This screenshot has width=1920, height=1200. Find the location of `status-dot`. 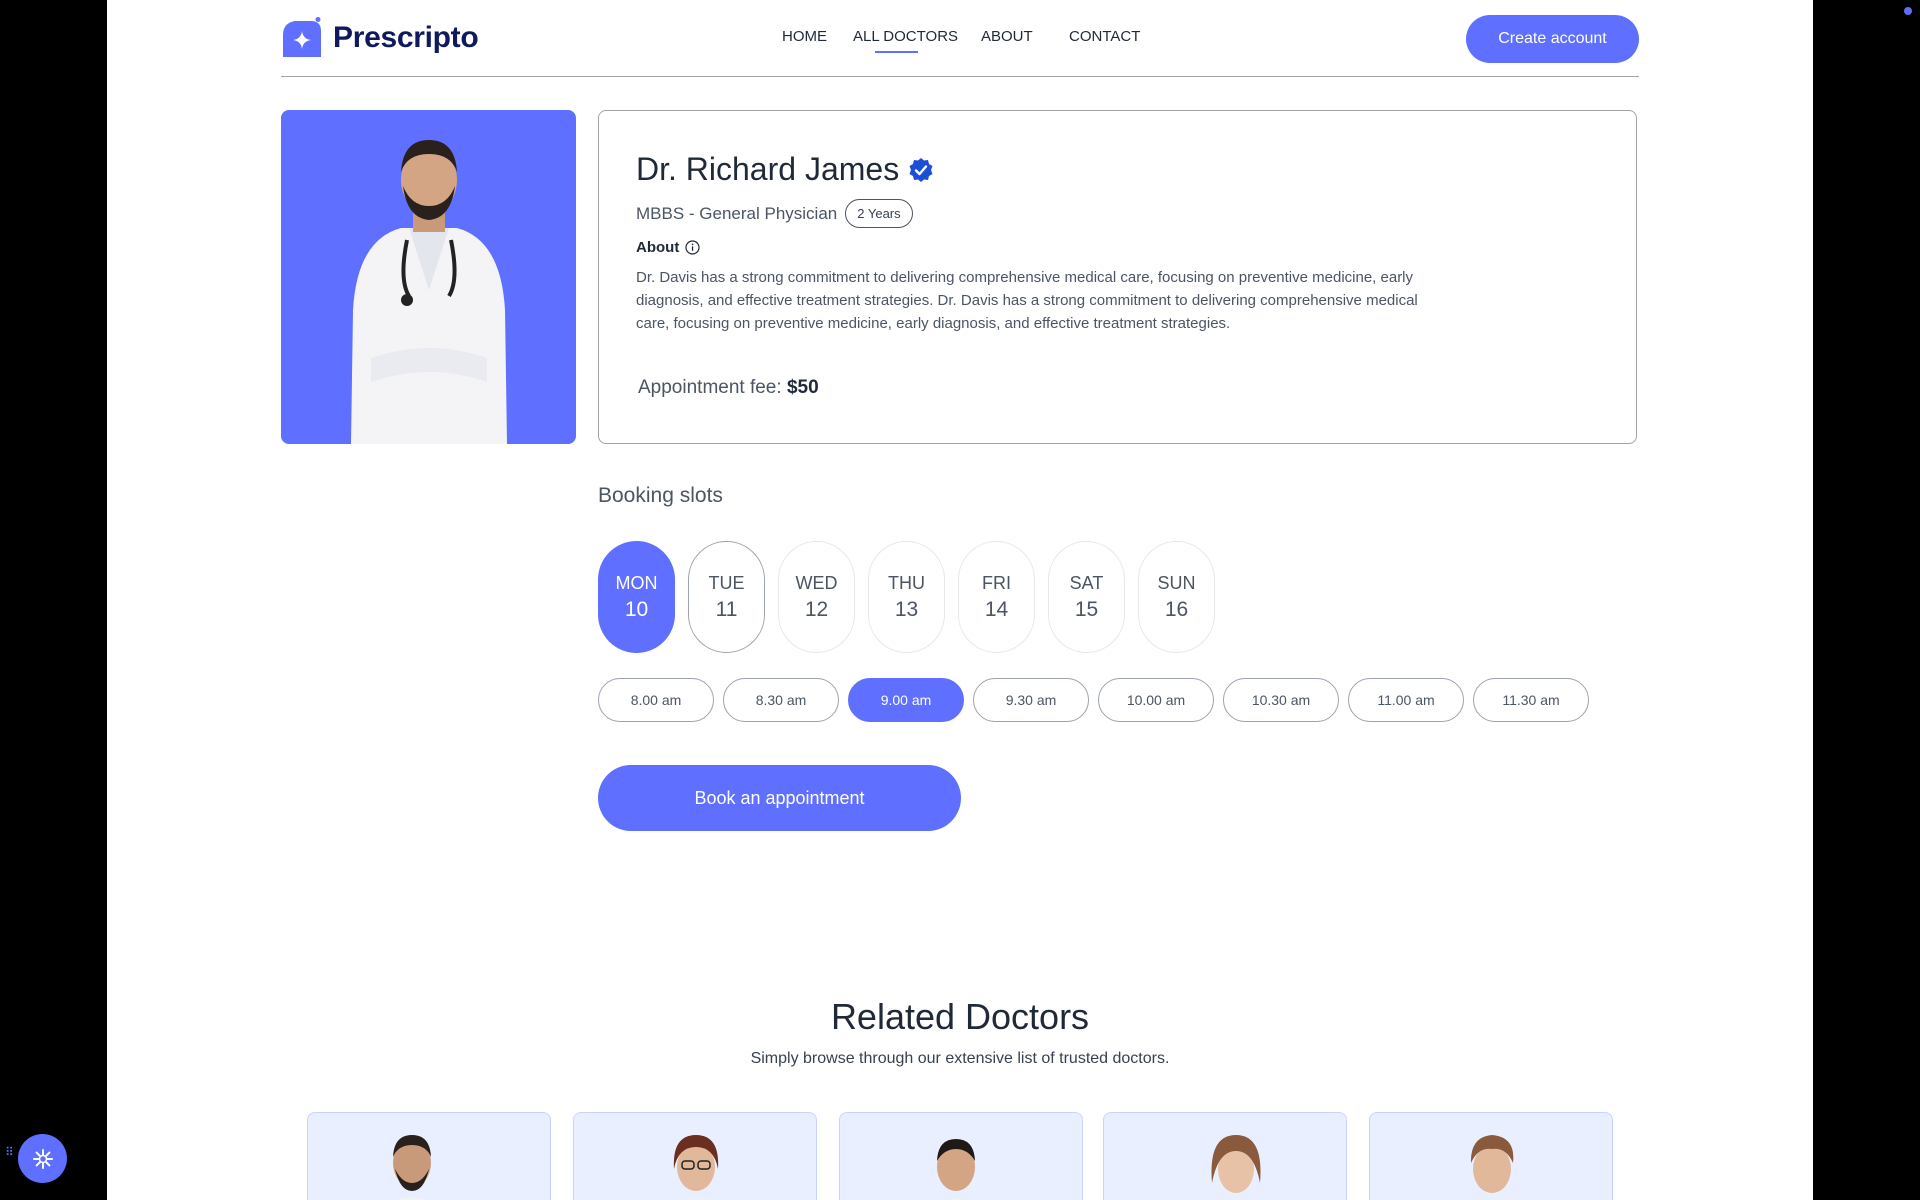

status-dot is located at coordinates (1908, 11).